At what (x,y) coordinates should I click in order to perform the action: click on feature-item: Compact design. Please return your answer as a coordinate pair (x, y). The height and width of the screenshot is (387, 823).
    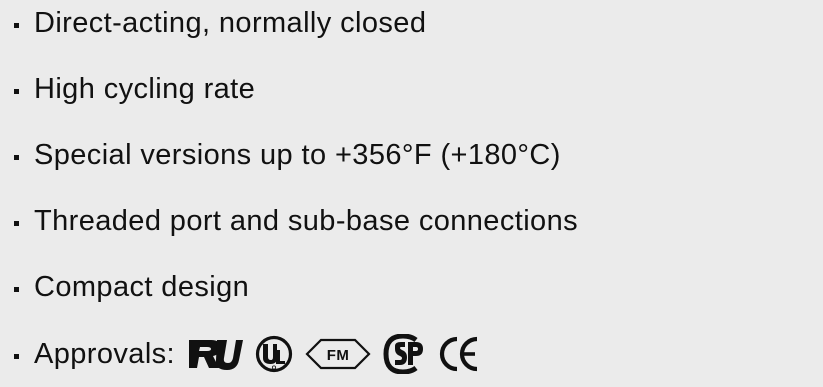
    Looking at the image, I should click on (131, 287).